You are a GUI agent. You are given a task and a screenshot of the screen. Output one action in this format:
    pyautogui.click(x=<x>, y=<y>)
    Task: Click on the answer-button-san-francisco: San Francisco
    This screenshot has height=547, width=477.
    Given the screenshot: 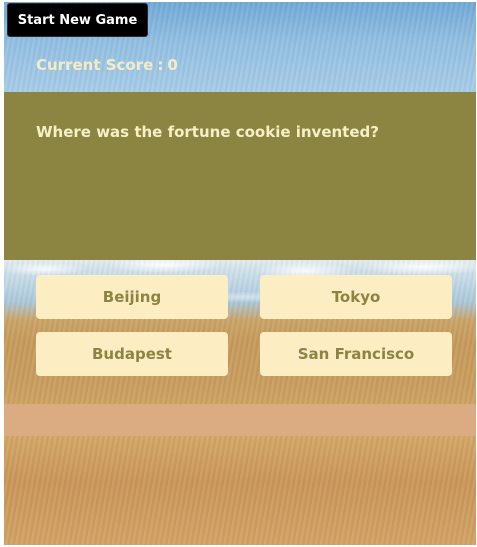 What is the action you would take?
    pyautogui.click(x=356, y=354)
    